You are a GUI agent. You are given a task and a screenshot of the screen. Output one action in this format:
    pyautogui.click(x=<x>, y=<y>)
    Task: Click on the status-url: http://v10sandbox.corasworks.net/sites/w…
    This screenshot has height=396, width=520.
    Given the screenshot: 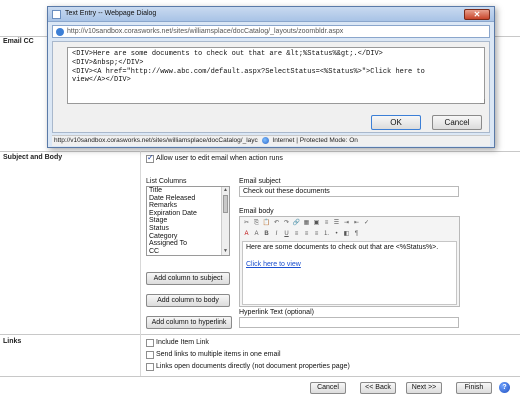 What is the action you would take?
    pyautogui.click(x=156, y=140)
    